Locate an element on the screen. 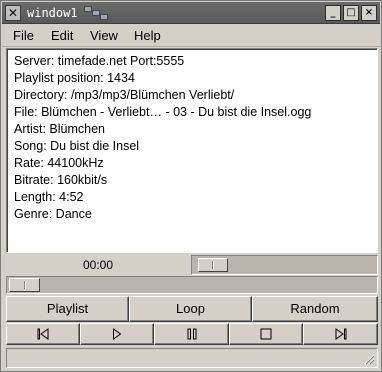  minimize-button: _ is located at coordinates (333, 13).